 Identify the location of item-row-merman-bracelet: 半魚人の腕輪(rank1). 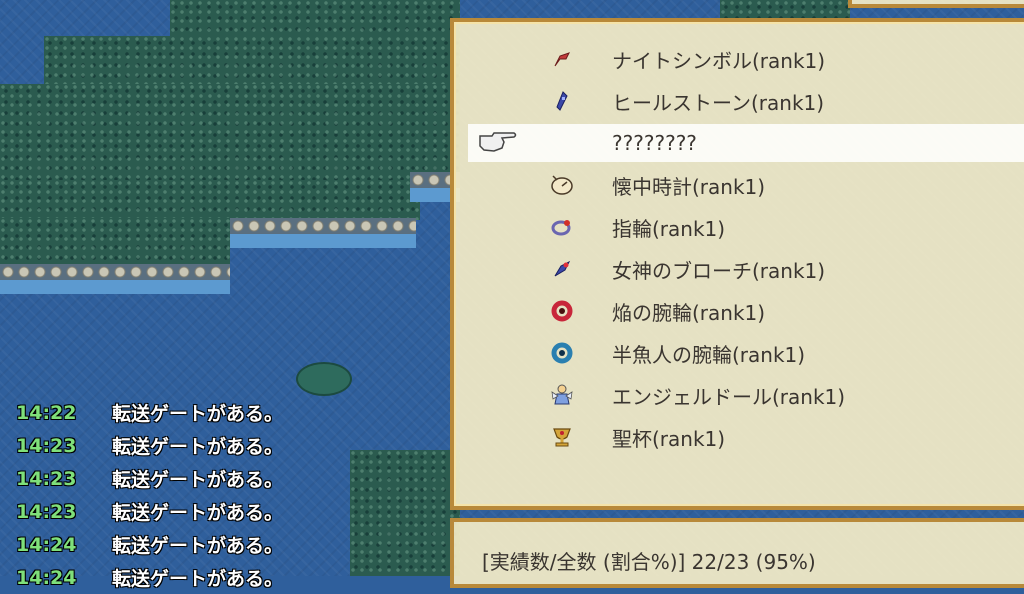
(739, 353).